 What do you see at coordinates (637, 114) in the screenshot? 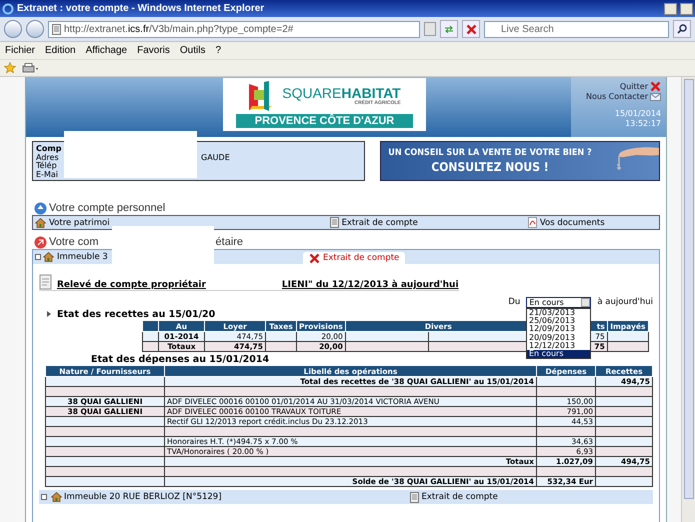
I see `date: 15/01/2014` at bounding box center [637, 114].